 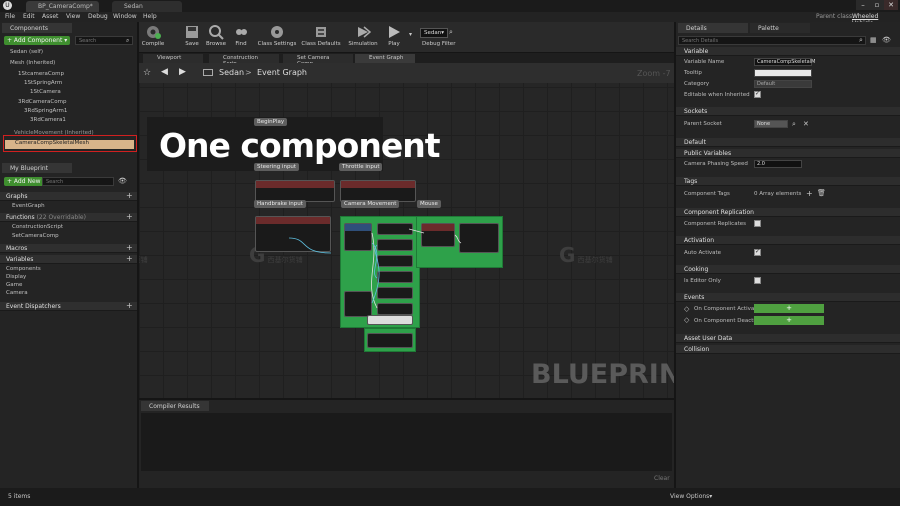 What do you see at coordinates (129, 195) in the screenshot?
I see `add-graph-icon: +` at bounding box center [129, 195].